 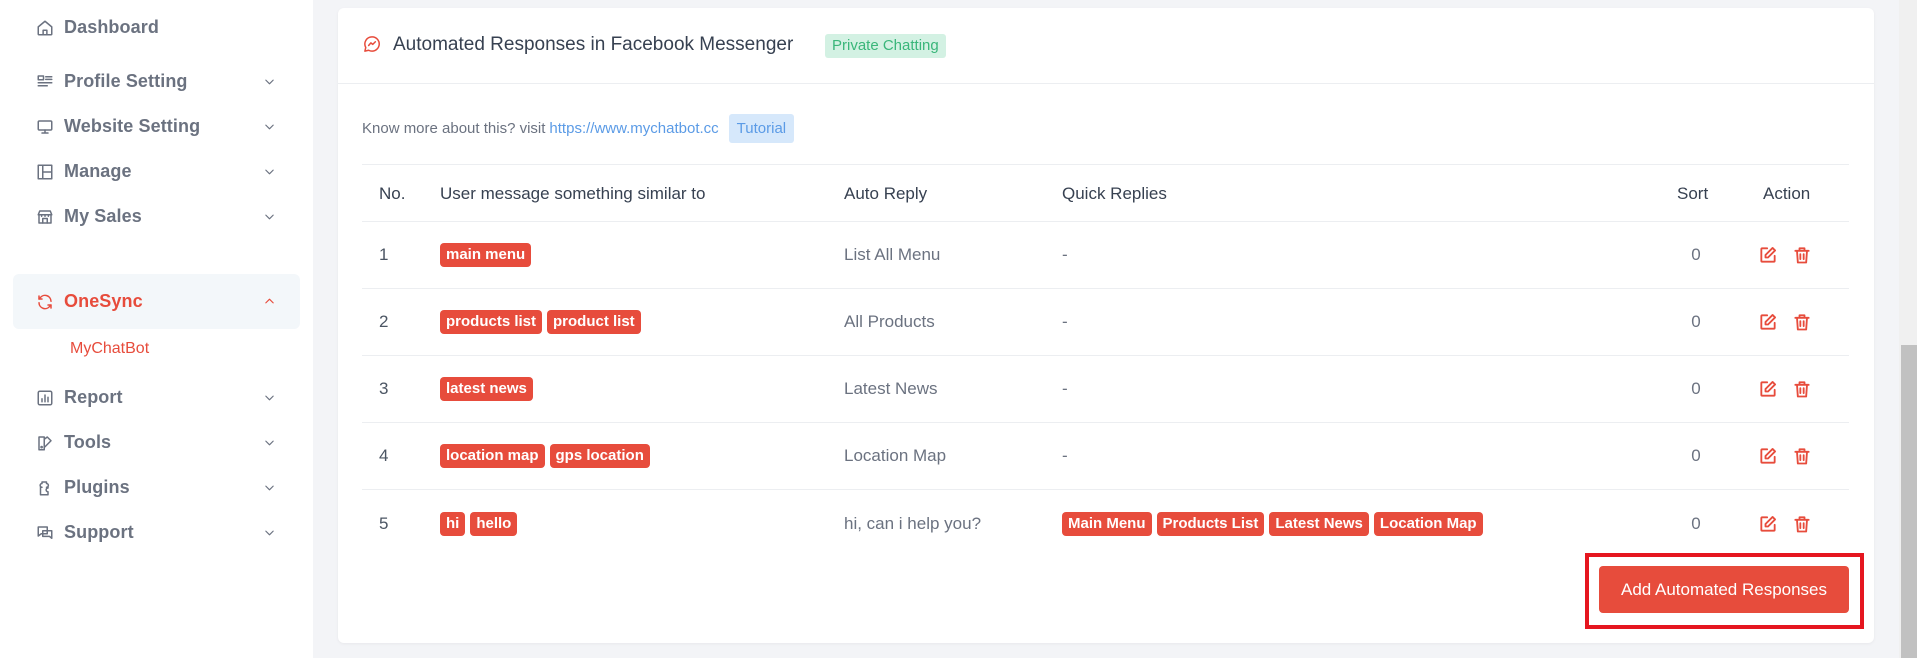 I want to click on header-sort: Sort, so click(x=1693, y=193).